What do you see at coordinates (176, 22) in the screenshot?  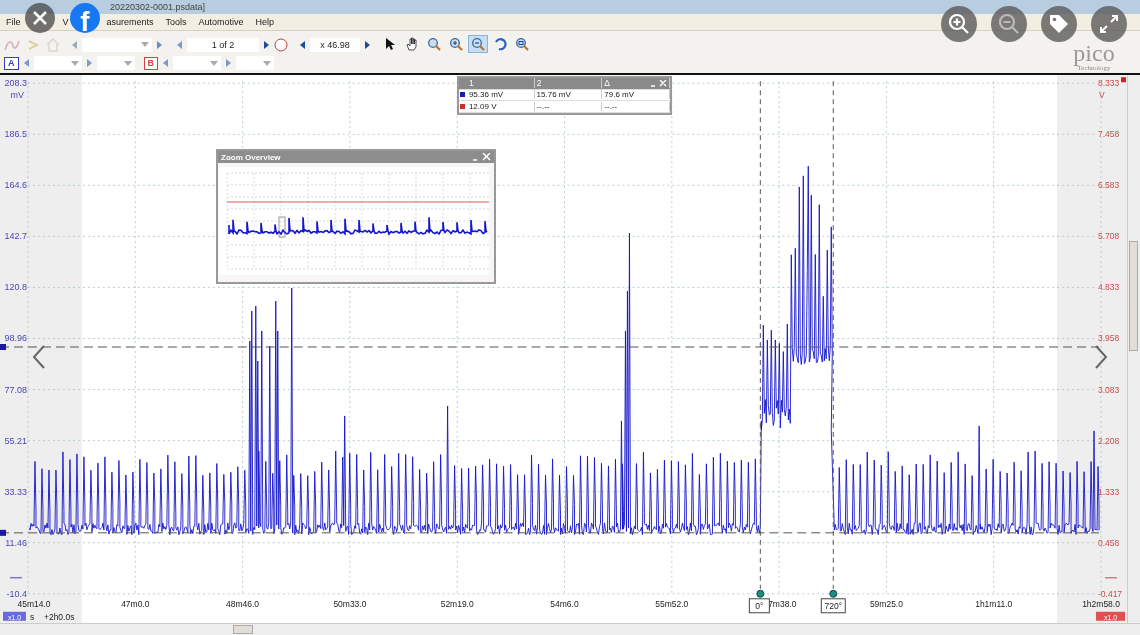 I see `menu-item: Tools` at bounding box center [176, 22].